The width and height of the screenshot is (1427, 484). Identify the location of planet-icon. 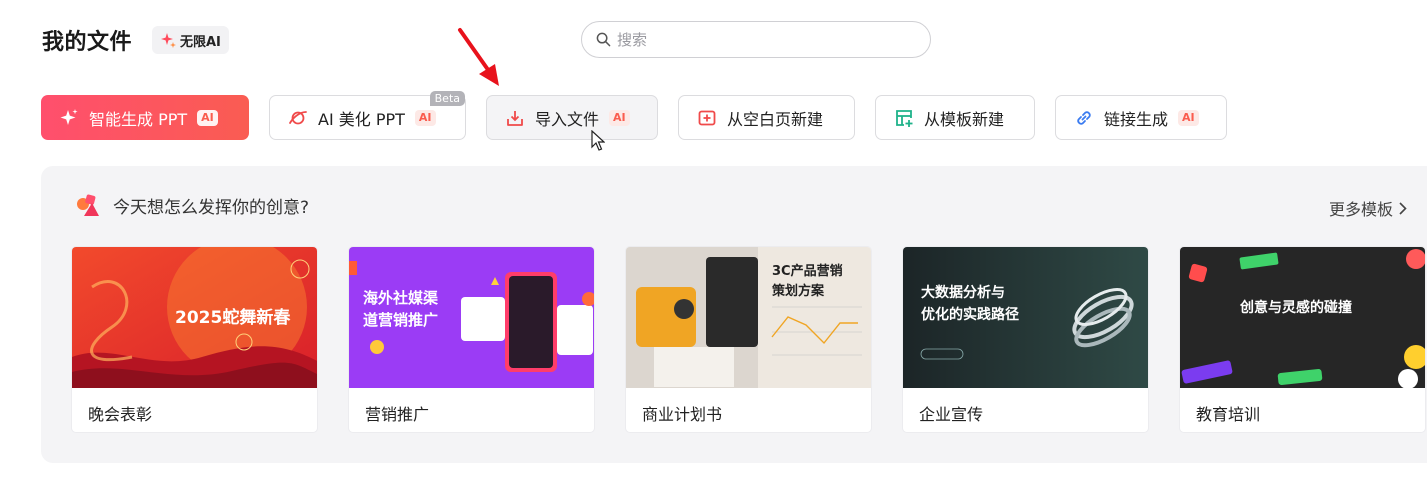
(298, 117).